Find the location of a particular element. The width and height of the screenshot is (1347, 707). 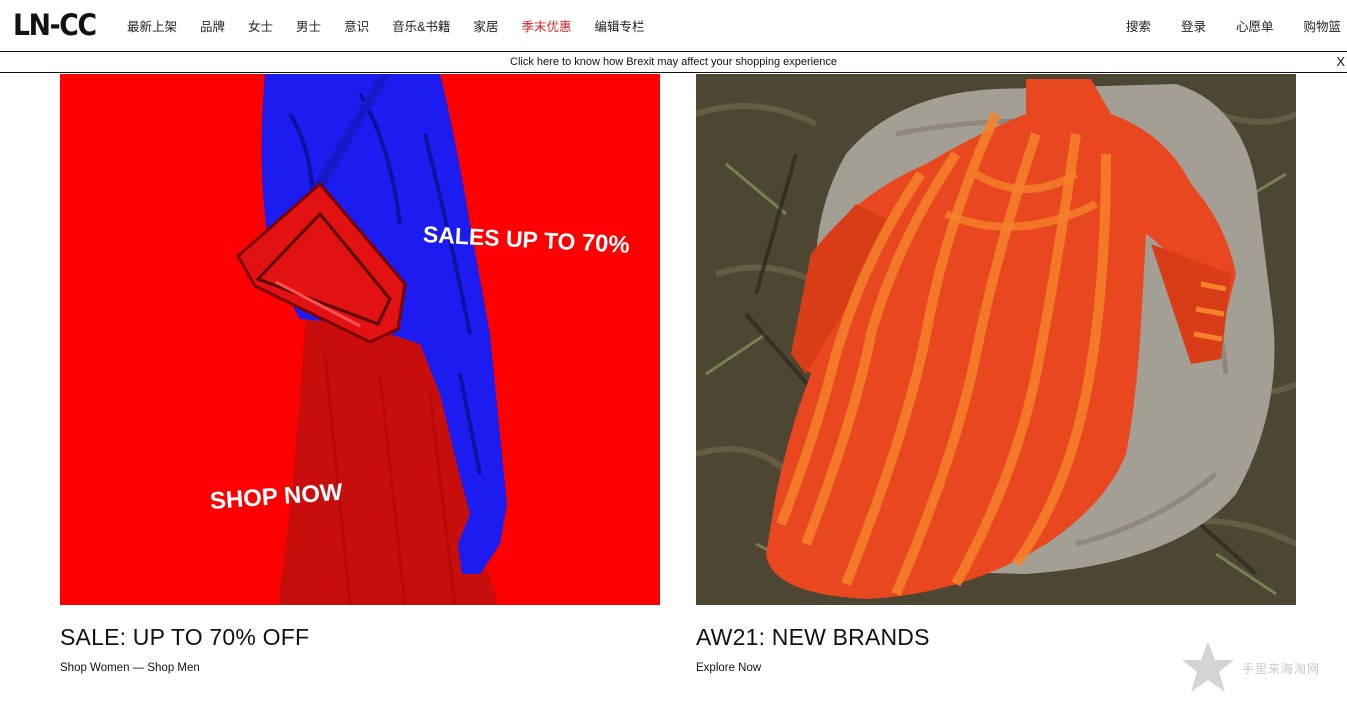

search-link: 搜索 is located at coordinates (1138, 25).